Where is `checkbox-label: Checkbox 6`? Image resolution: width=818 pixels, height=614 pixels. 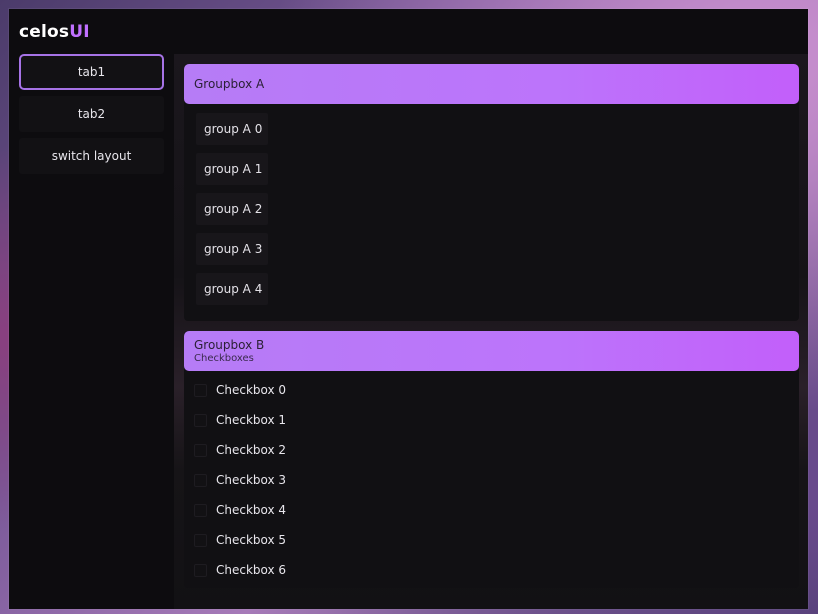 checkbox-label: Checkbox 6 is located at coordinates (251, 570).